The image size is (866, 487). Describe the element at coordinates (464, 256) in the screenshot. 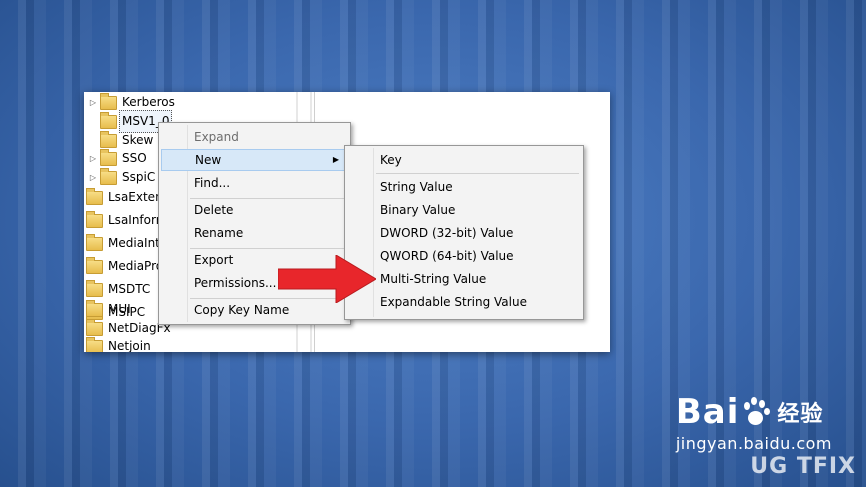

I see `submenu-item-qword-value: QWORD (64-bit) Value` at that location.